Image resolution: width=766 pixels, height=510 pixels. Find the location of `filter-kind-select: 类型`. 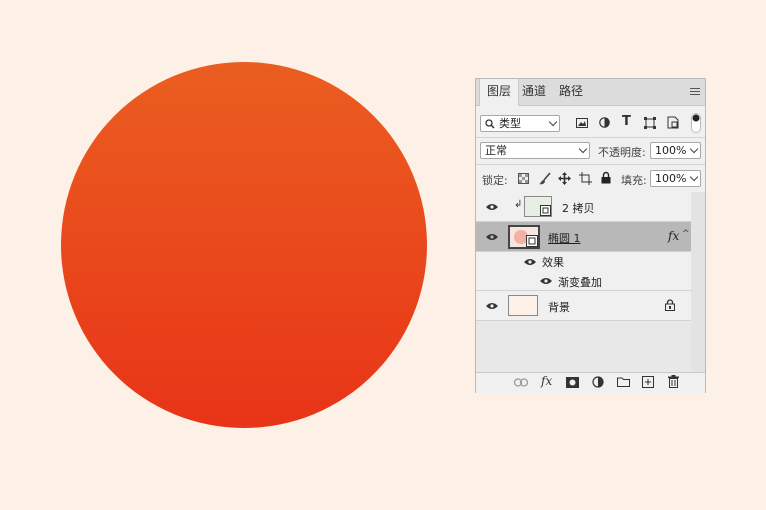

filter-kind-select: 类型 is located at coordinates (520, 123).